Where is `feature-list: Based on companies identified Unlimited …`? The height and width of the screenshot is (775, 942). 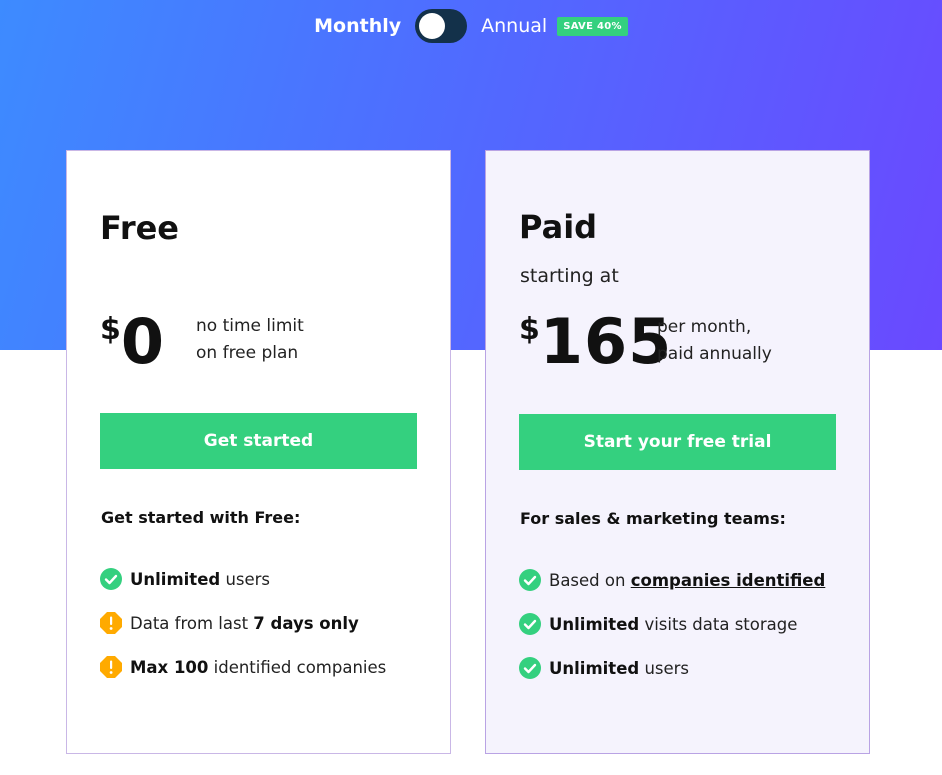 feature-list: Based on companies identified Unlimited … is located at coordinates (672, 624).